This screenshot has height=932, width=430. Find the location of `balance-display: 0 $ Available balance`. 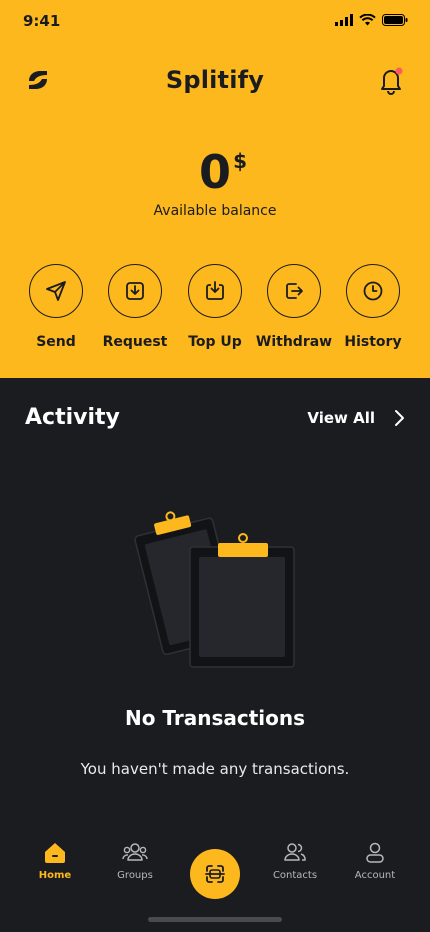

balance-display: 0 $ Available balance is located at coordinates (215, 182).